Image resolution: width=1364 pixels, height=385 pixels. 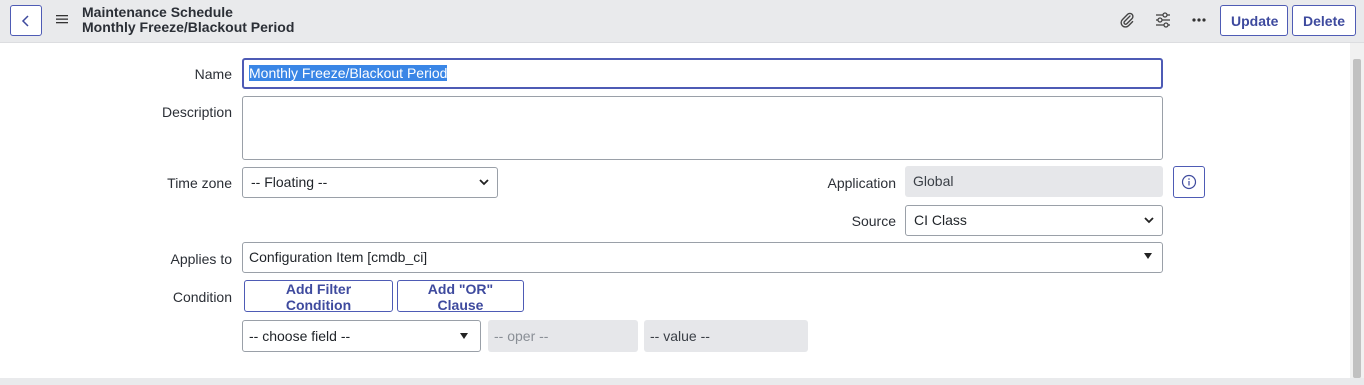 I want to click on scrollbar-thumb, so click(x=1357, y=218).